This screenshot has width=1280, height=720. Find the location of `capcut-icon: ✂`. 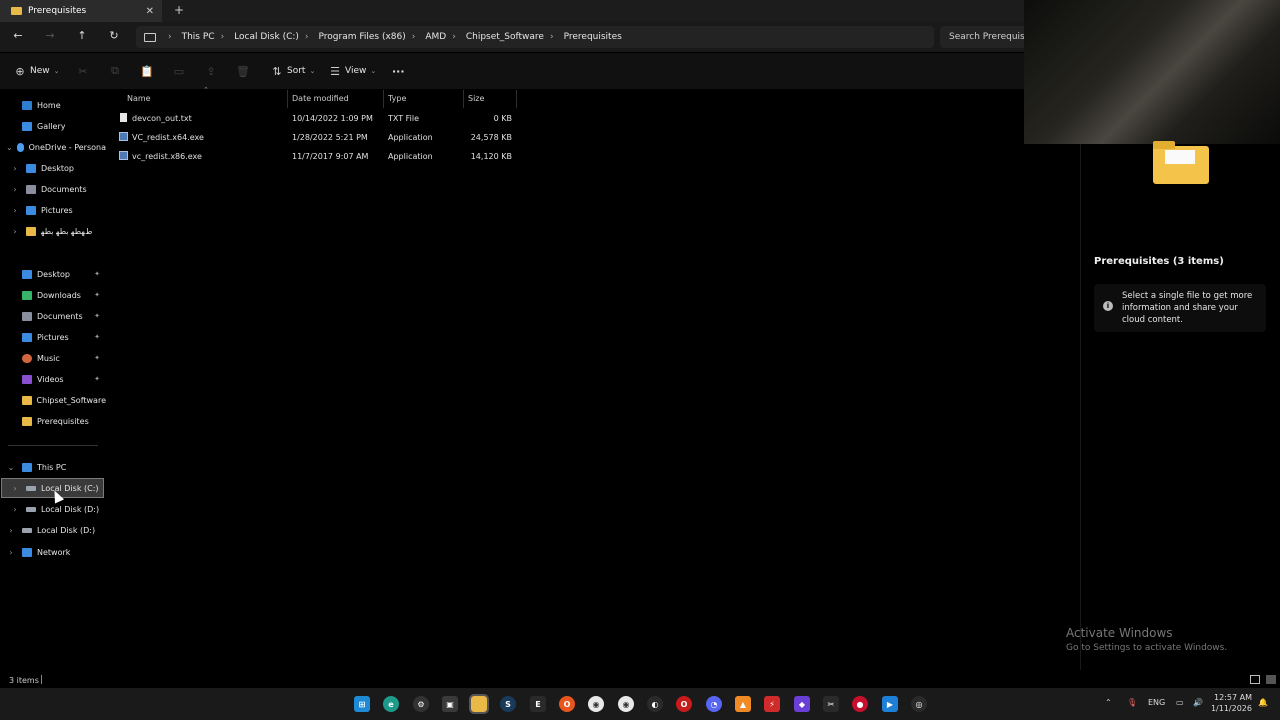

capcut-icon: ✂ is located at coordinates (831, 704).